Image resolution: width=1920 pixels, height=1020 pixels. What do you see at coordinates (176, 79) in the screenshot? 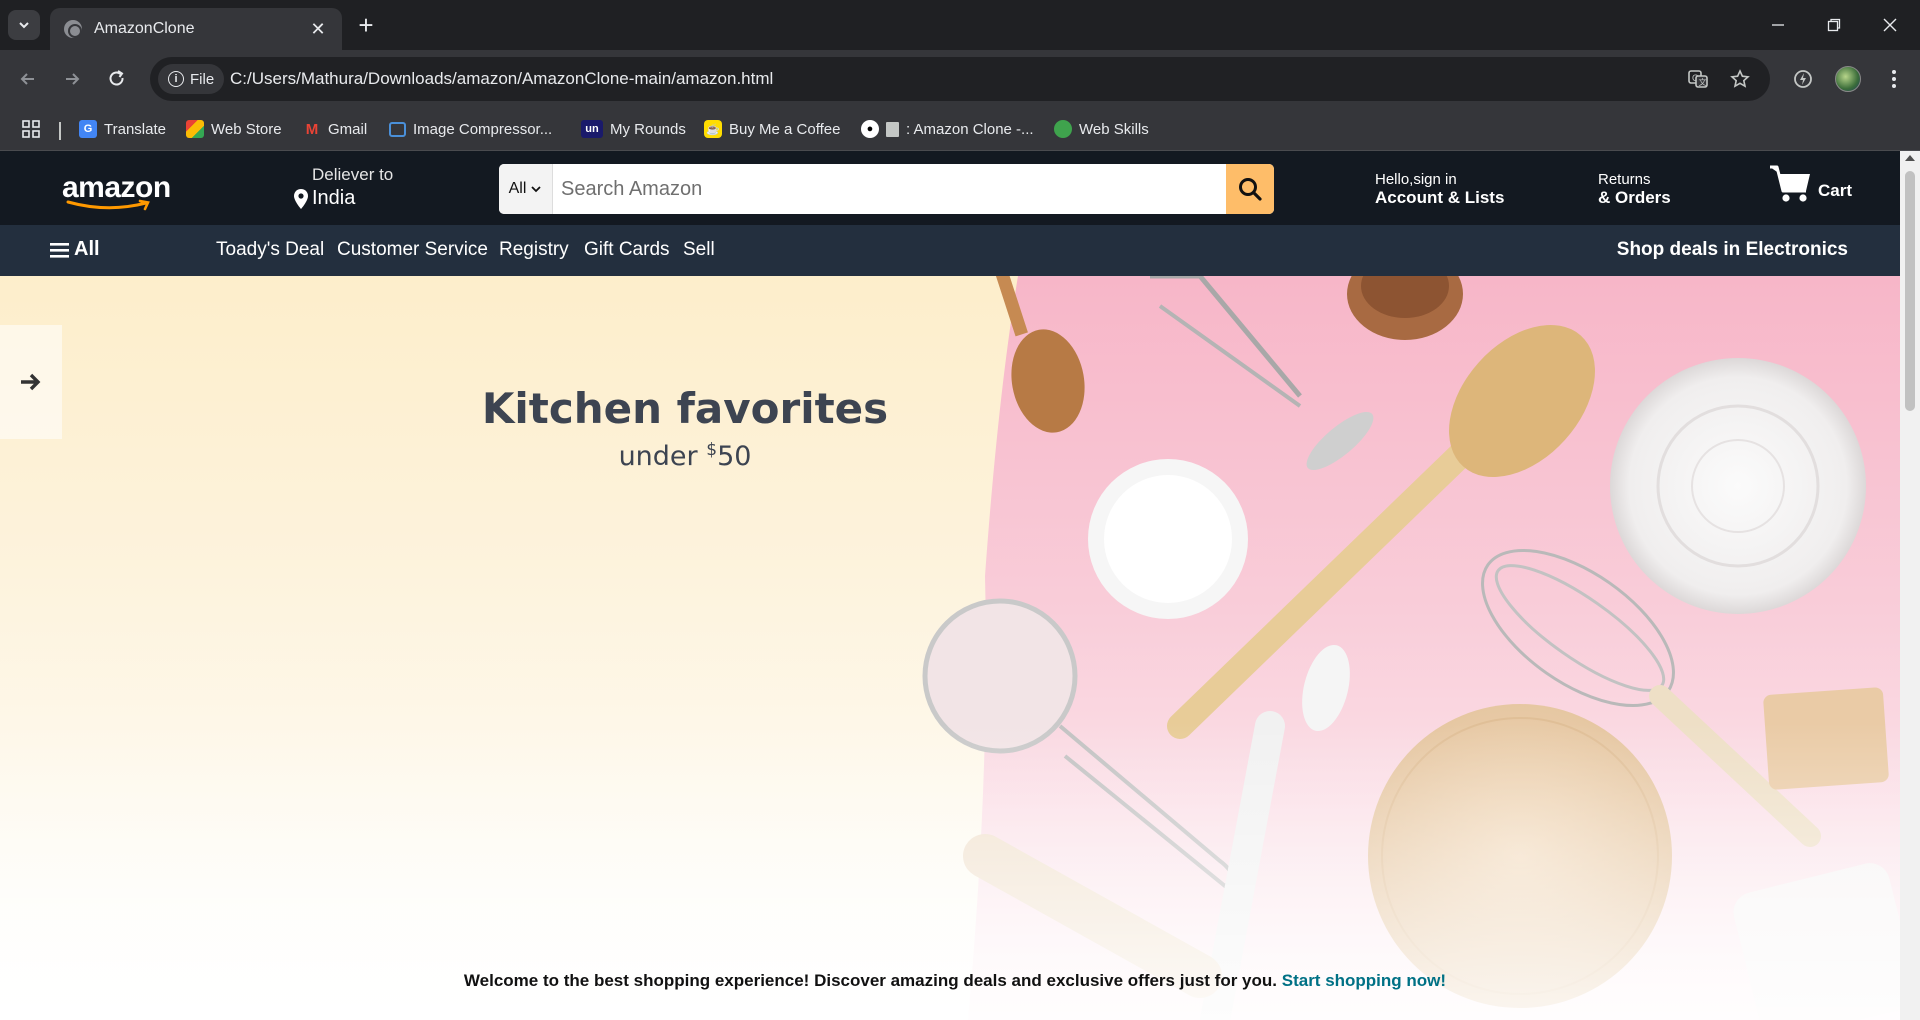
I see `info-icon: i` at bounding box center [176, 79].